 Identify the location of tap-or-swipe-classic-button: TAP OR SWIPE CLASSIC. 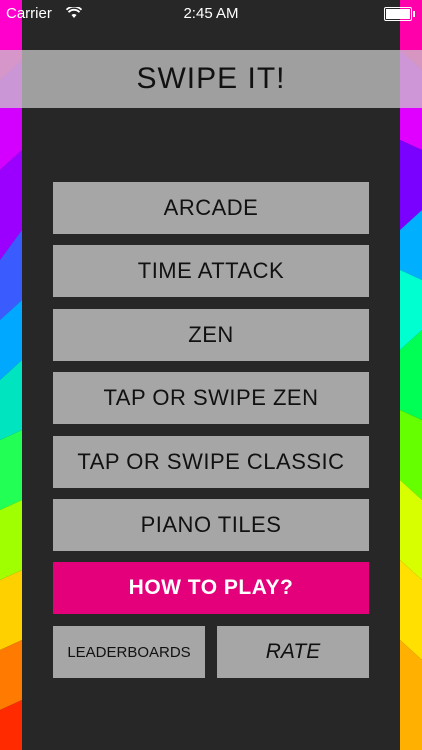
(211, 462).